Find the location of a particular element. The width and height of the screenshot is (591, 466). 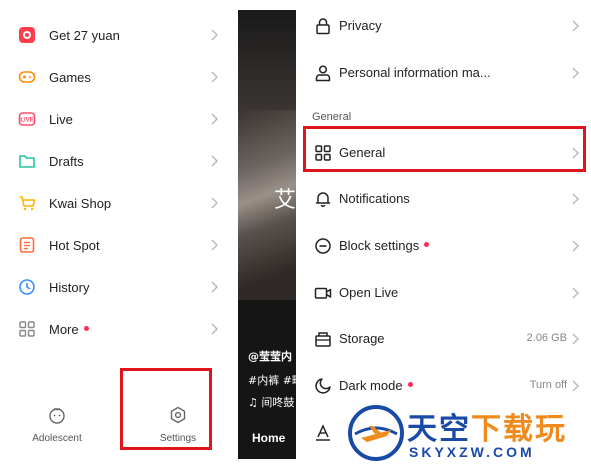

setting-label: Dark mode is located at coordinates (376, 385).